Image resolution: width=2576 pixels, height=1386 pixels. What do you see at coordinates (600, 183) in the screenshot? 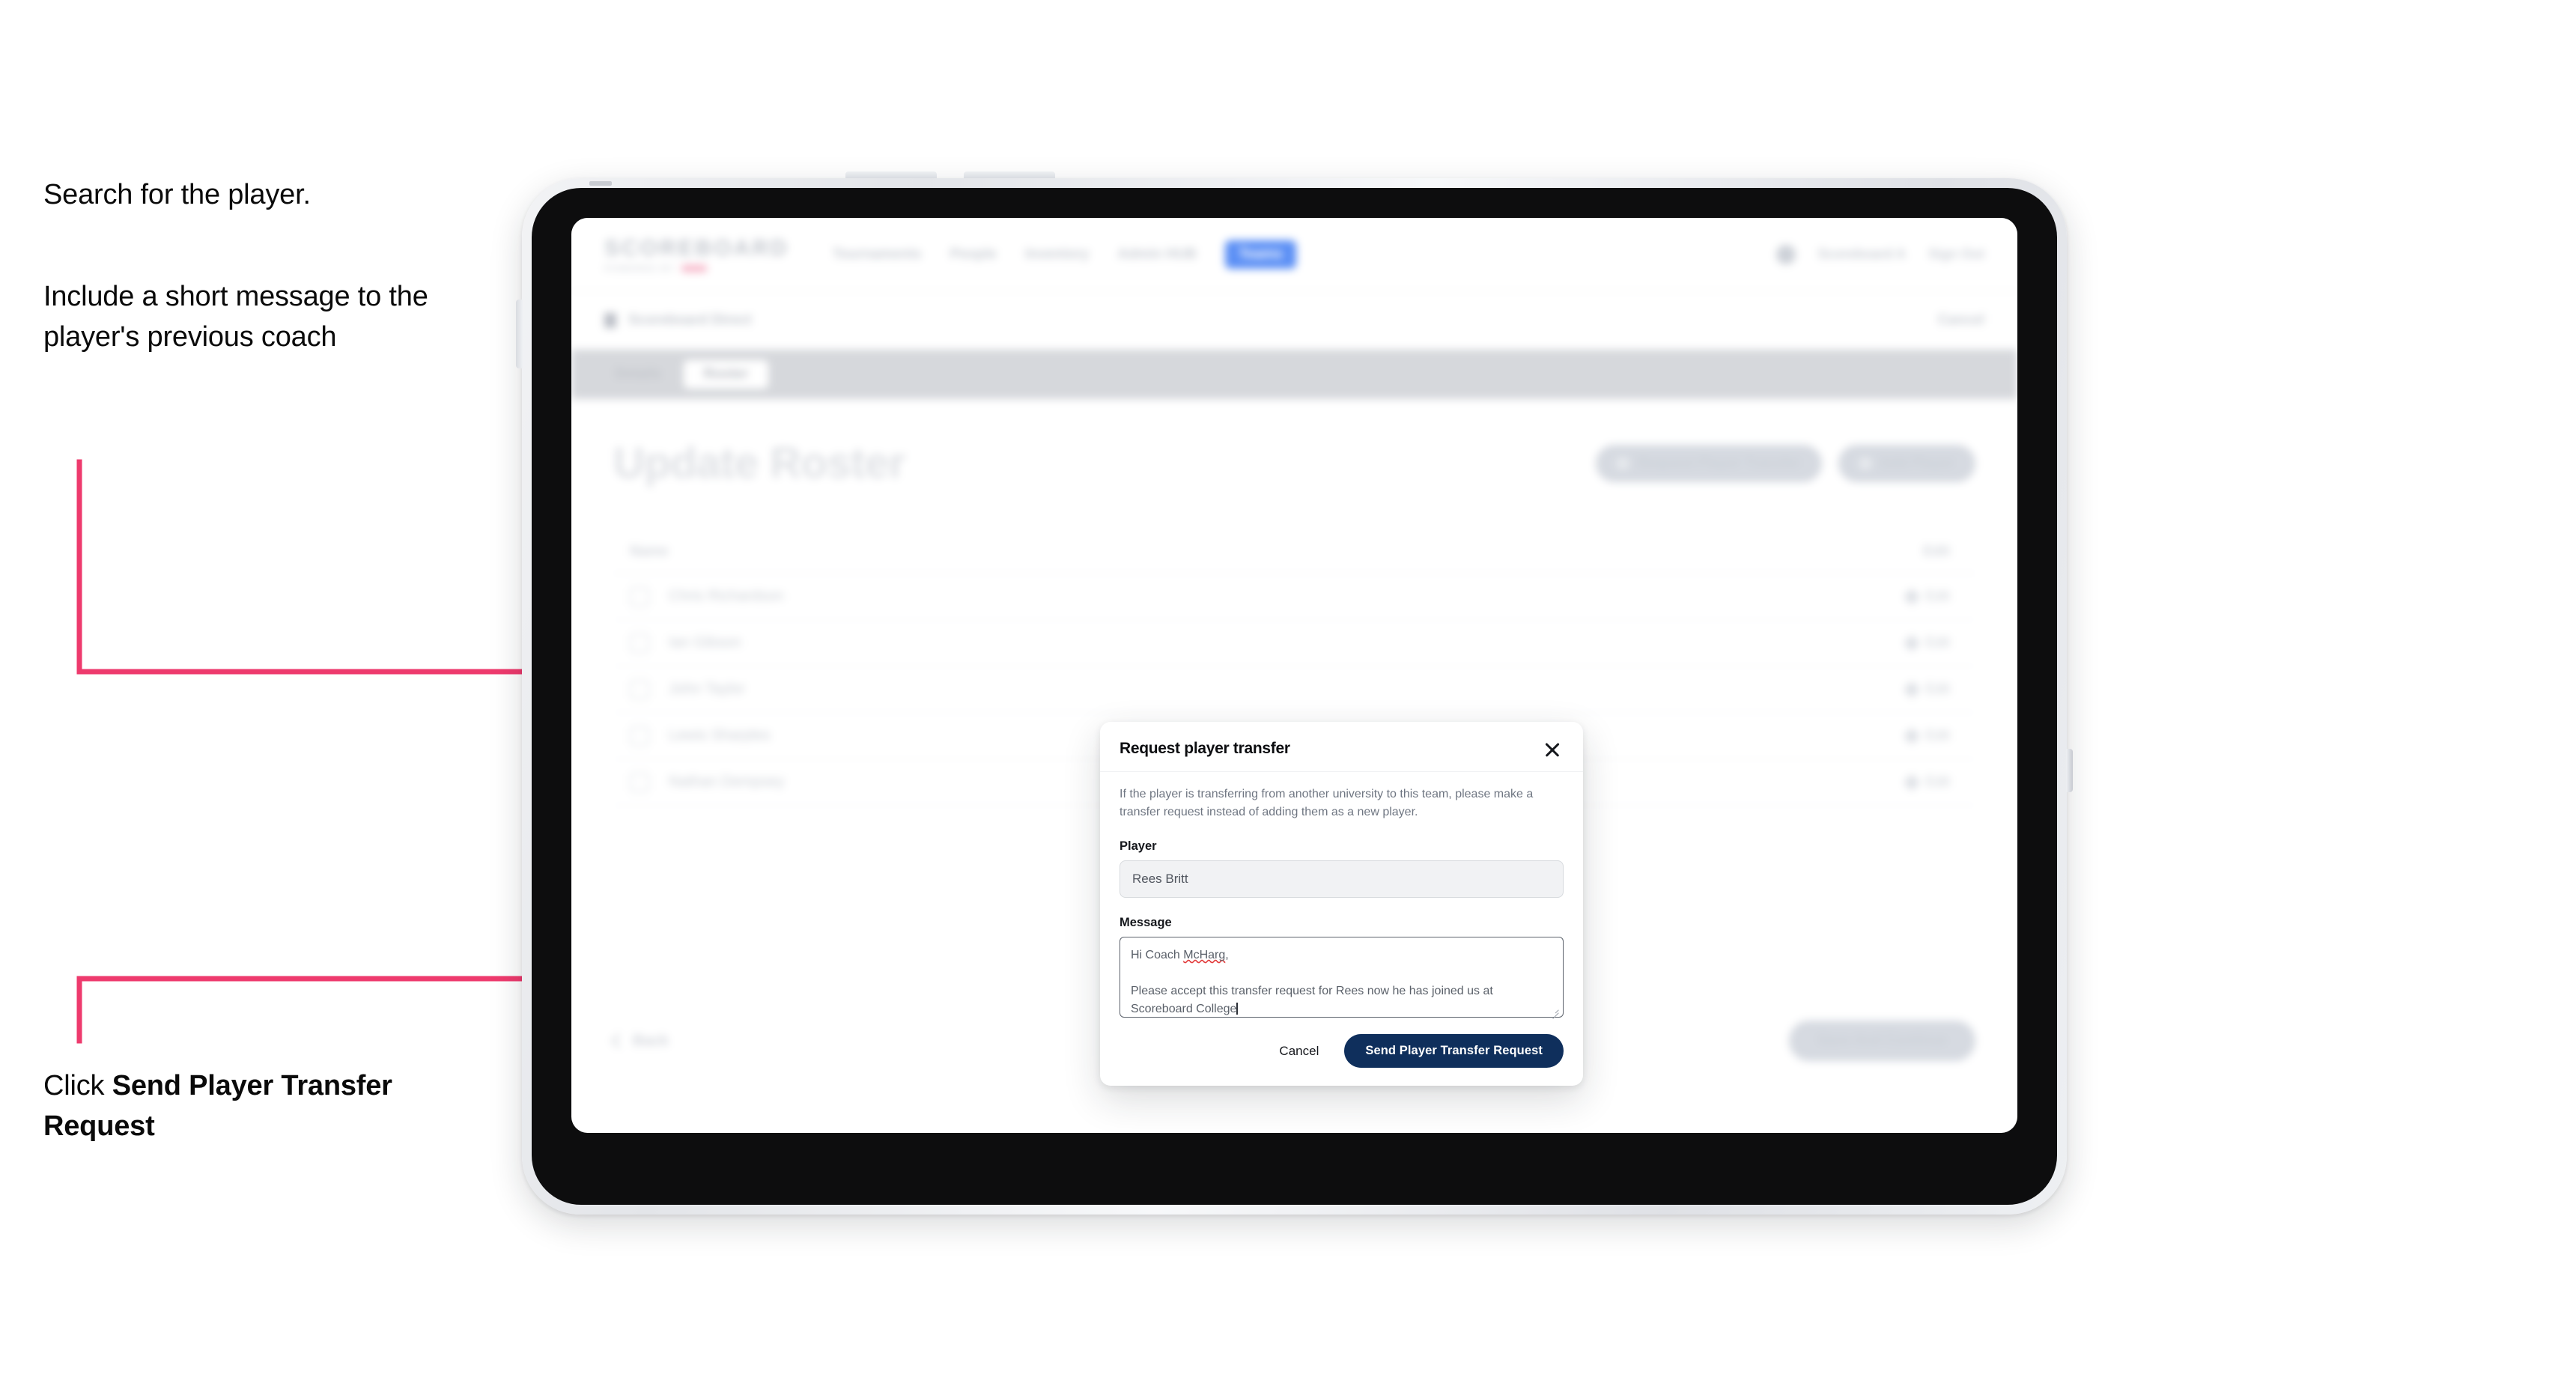
I see `microphone-port` at bounding box center [600, 183].